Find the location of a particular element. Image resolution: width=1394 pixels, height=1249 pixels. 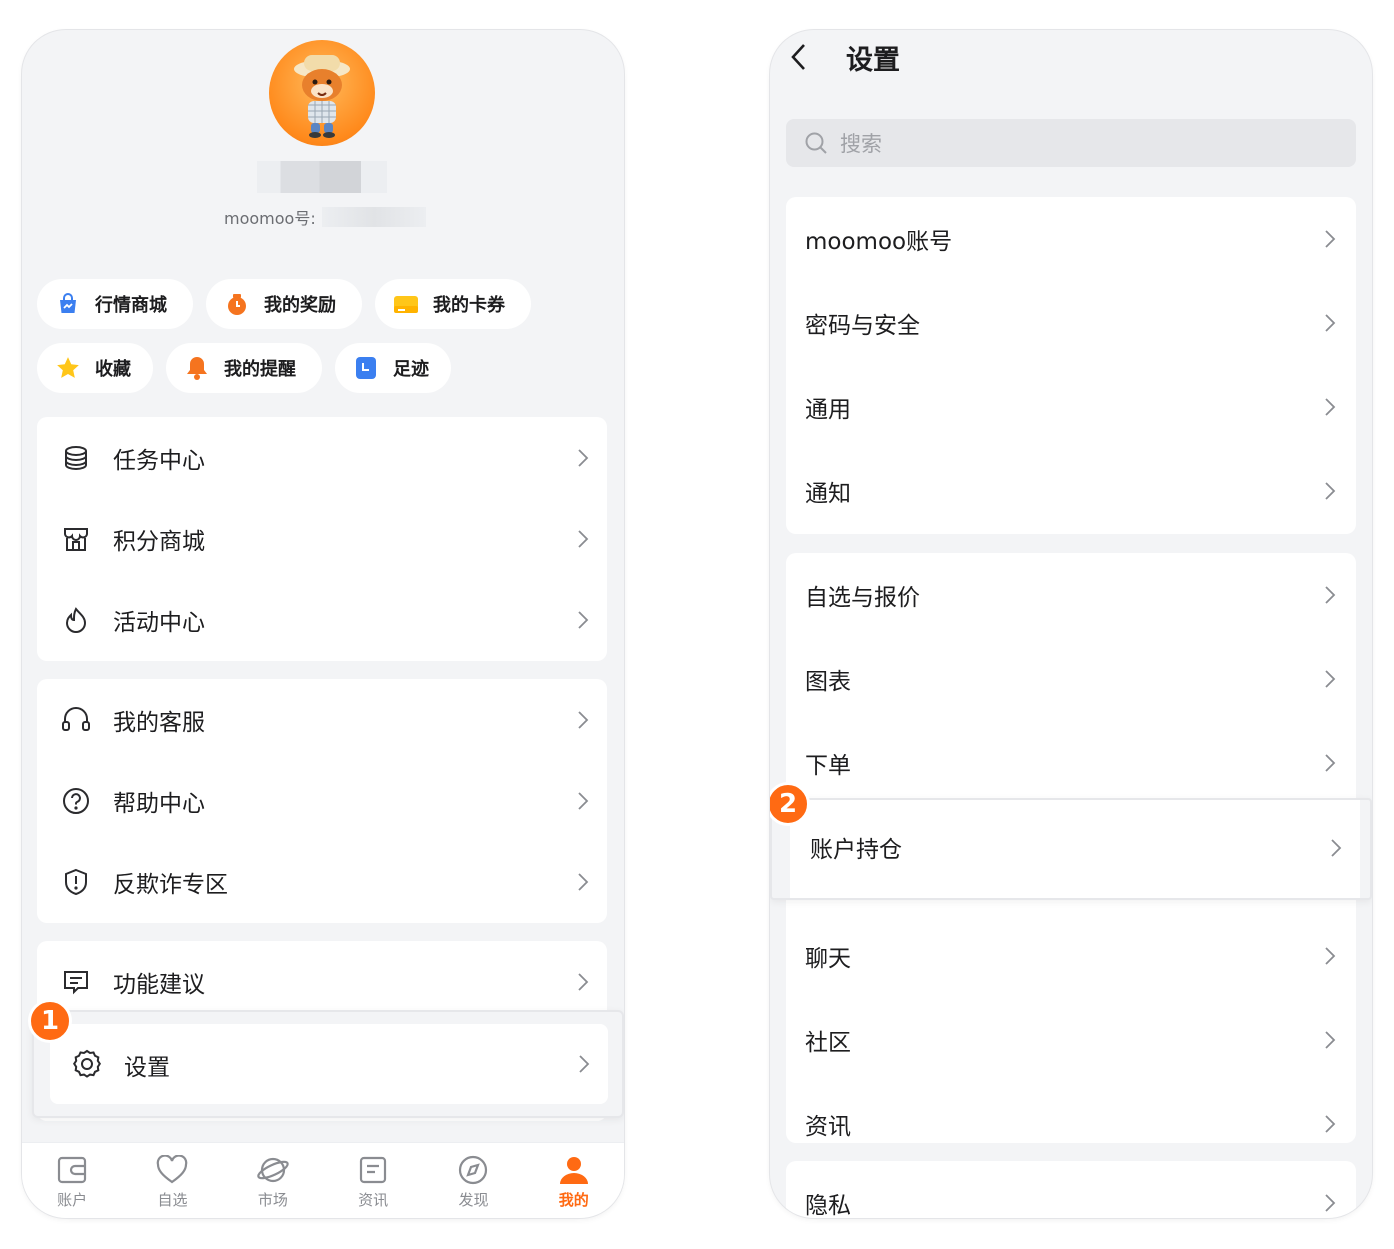

chip-my-rewards: 我的奖励 is located at coordinates (284, 304).